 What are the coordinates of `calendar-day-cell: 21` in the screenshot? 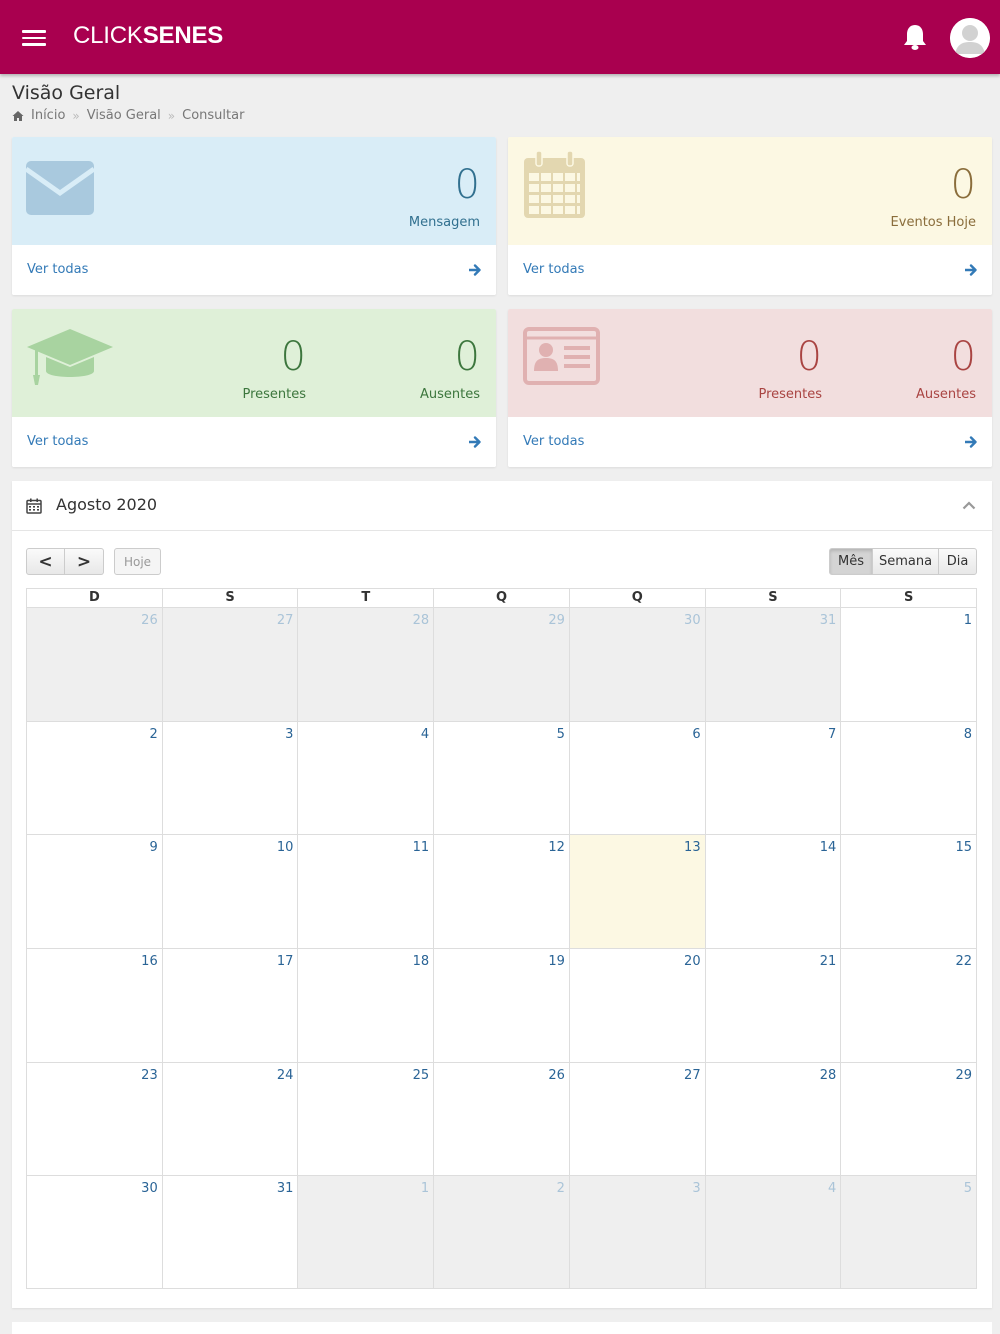 It's located at (772, 1005).